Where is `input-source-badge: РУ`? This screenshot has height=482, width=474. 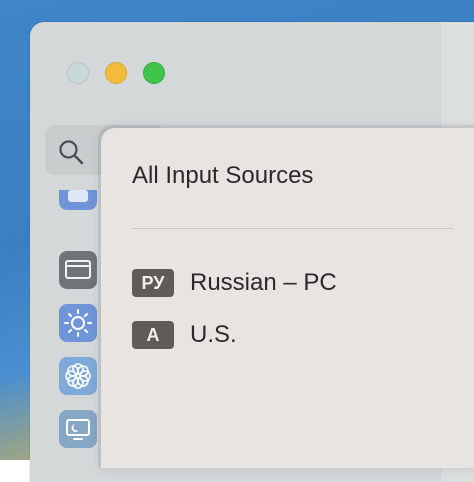 input-source-badge: РУ is located at coordinates (153, 283).